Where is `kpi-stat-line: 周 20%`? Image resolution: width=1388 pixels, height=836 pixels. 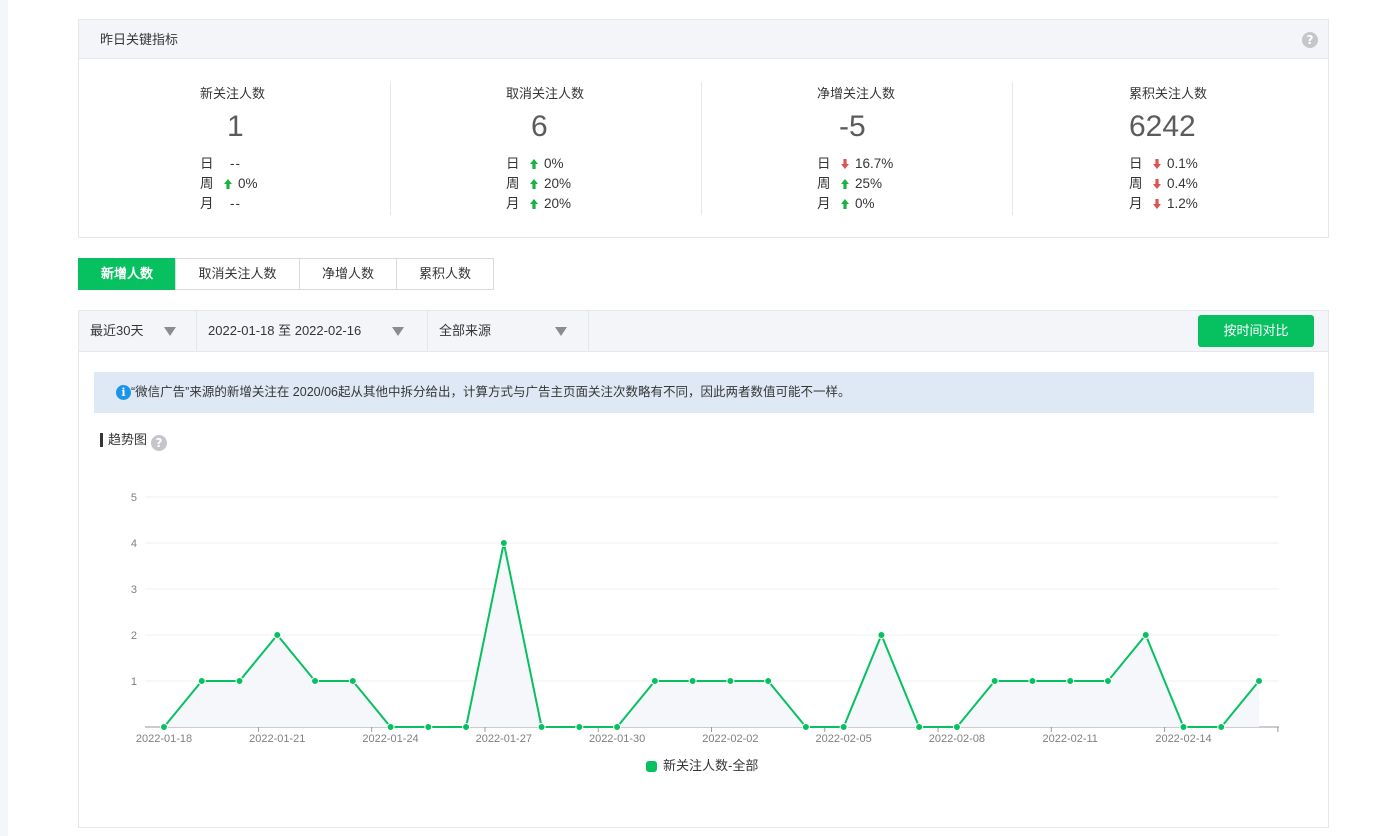 kpi-stat-line: 周 20% is located at coordinates (538, 184).